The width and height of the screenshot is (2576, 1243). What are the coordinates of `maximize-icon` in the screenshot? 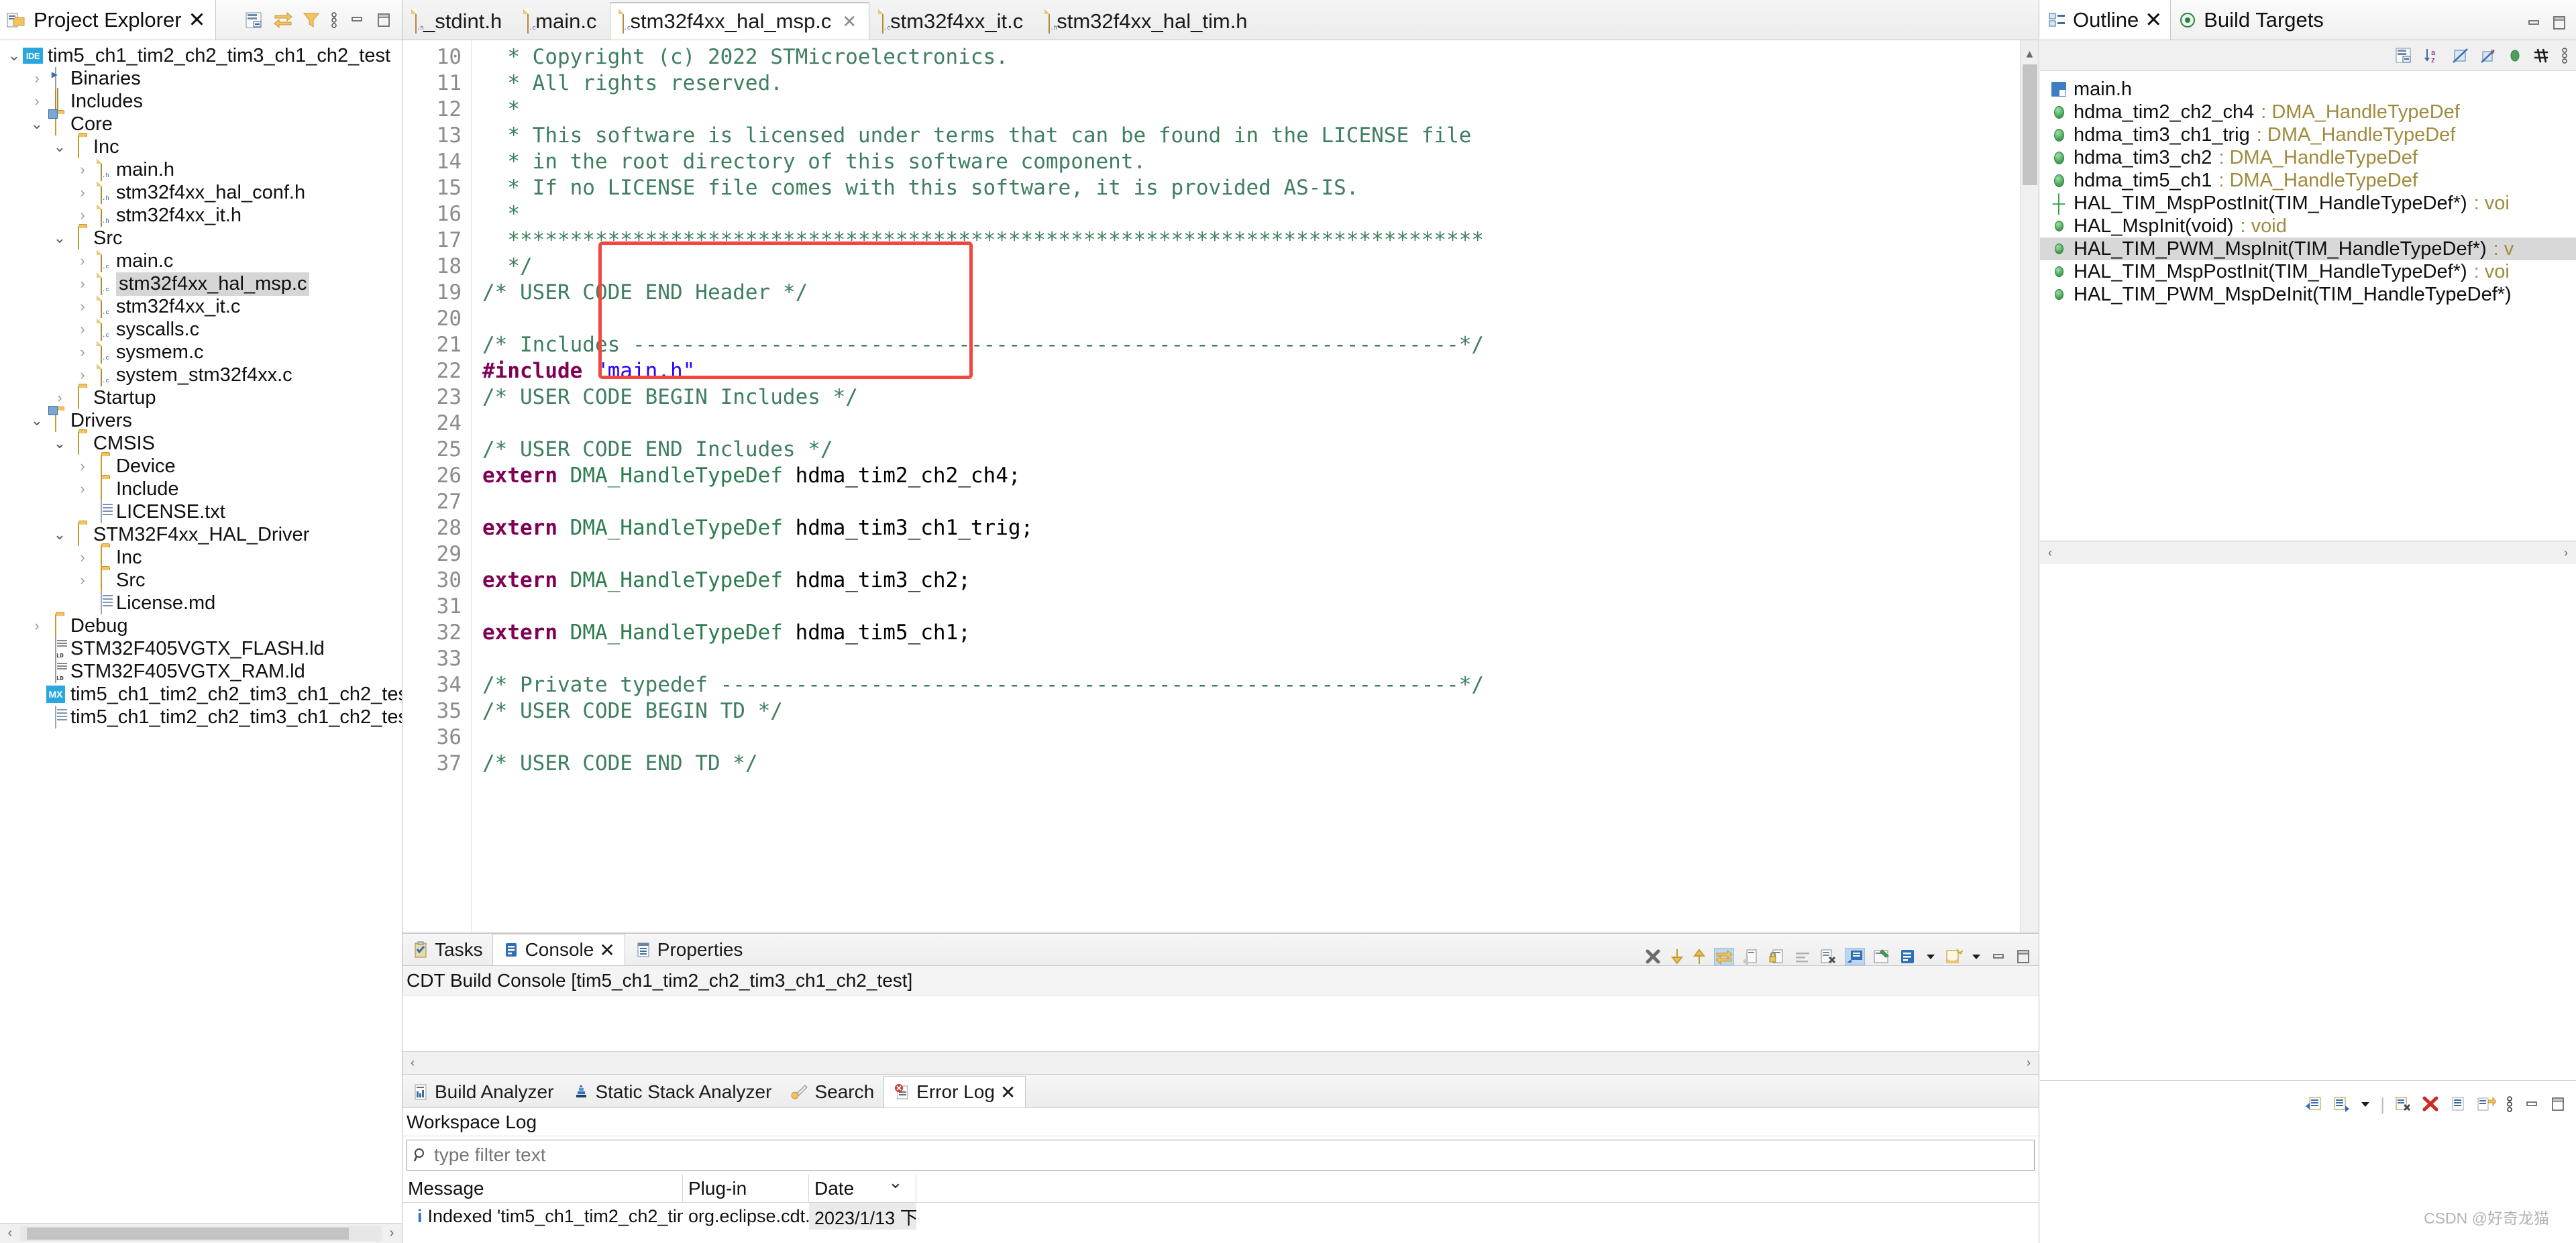 It's located at (383, 20).